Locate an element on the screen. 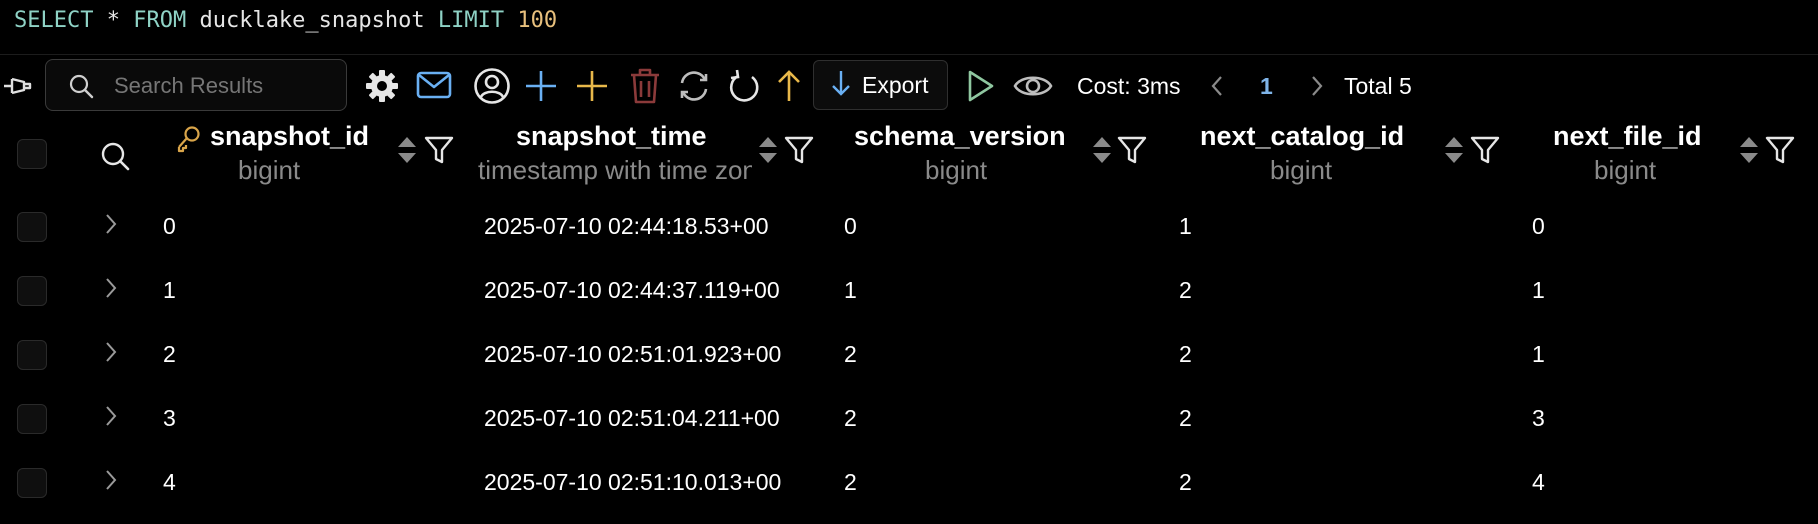  mail-icon is located at coordinates (434, 87).